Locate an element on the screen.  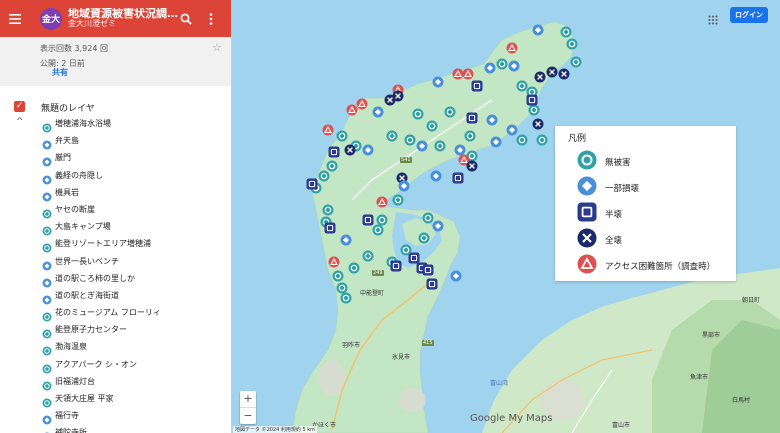
list-item: 渤海温泉 is located at coordinates (115, 347).